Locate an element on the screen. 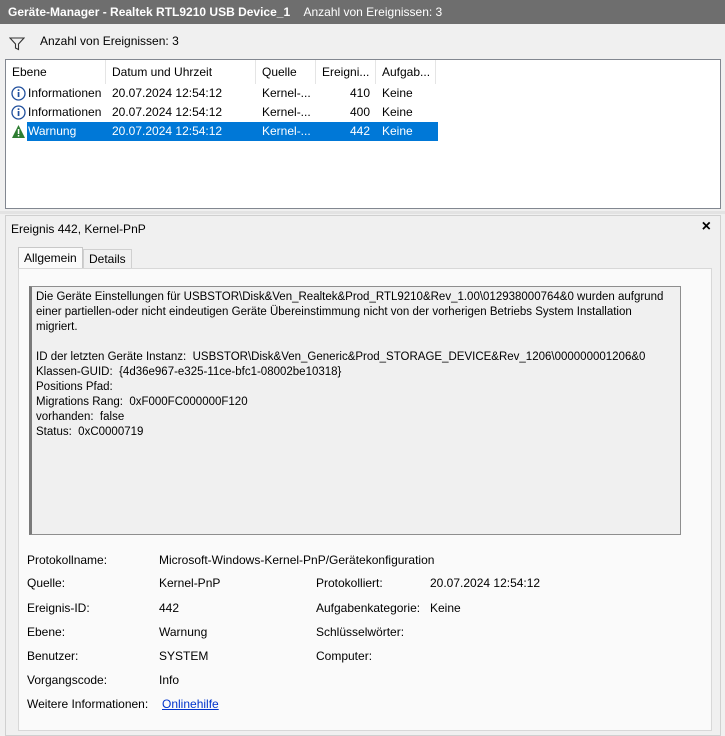 The image size is (725, 736). cell-event-id: 442 is located at coordinates (359, 131).